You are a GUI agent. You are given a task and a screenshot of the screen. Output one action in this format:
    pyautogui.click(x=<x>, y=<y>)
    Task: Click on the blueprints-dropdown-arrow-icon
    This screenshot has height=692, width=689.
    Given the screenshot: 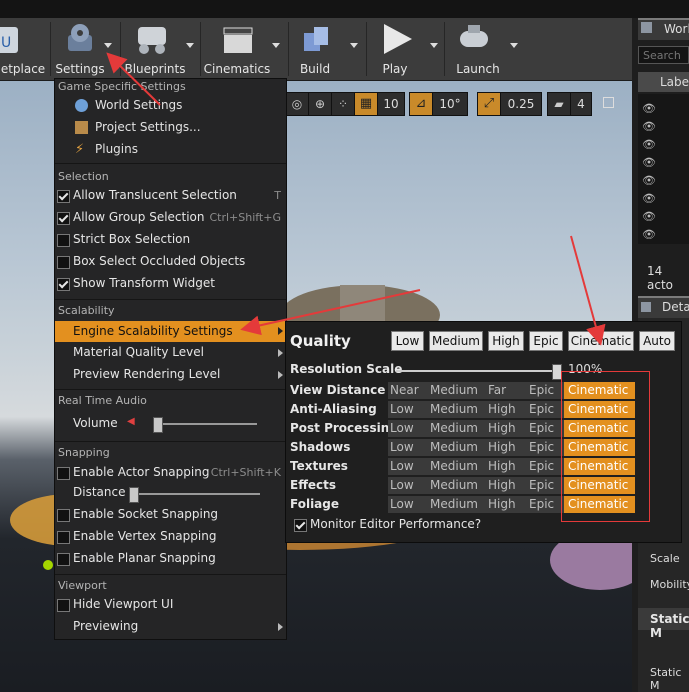 What is the action you would take?
    pyautogui.click(x=190, y=45)
    